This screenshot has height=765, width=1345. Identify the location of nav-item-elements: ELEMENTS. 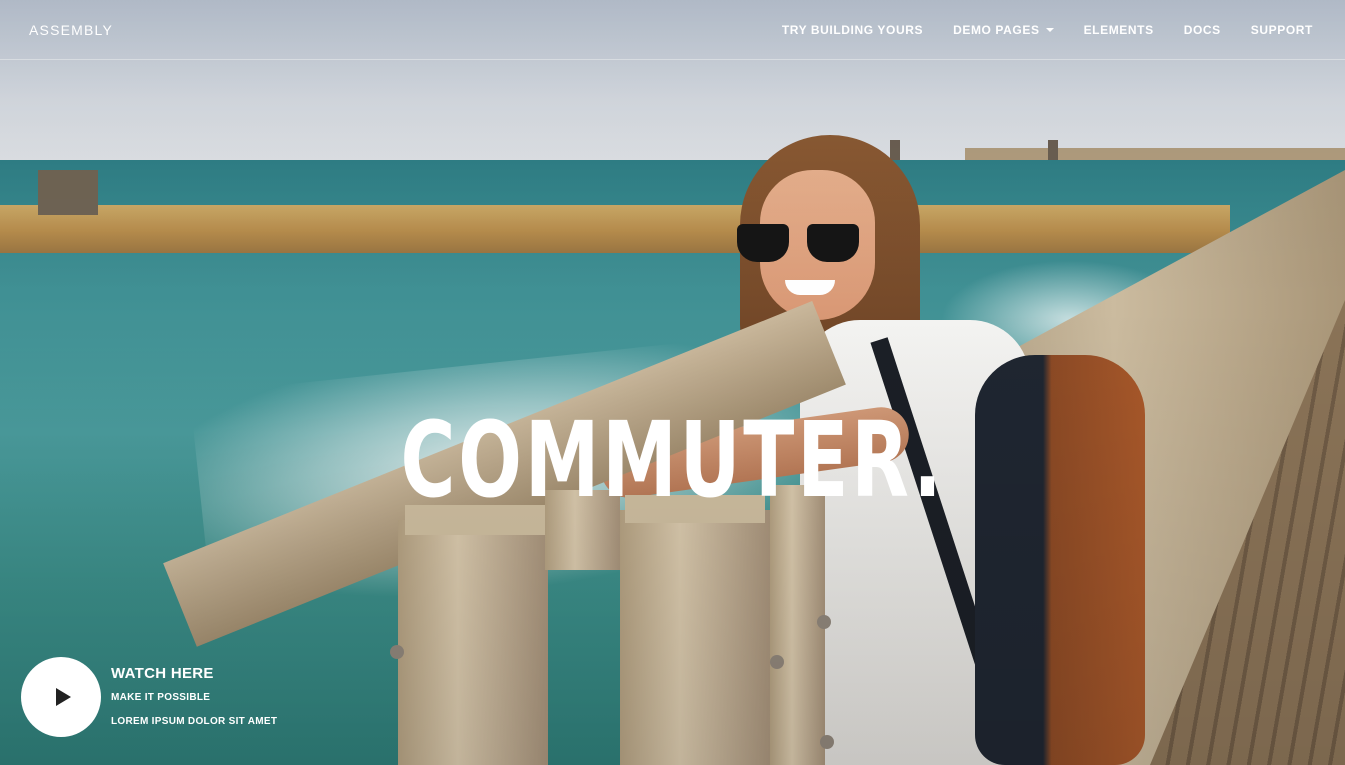
(1119, 30).